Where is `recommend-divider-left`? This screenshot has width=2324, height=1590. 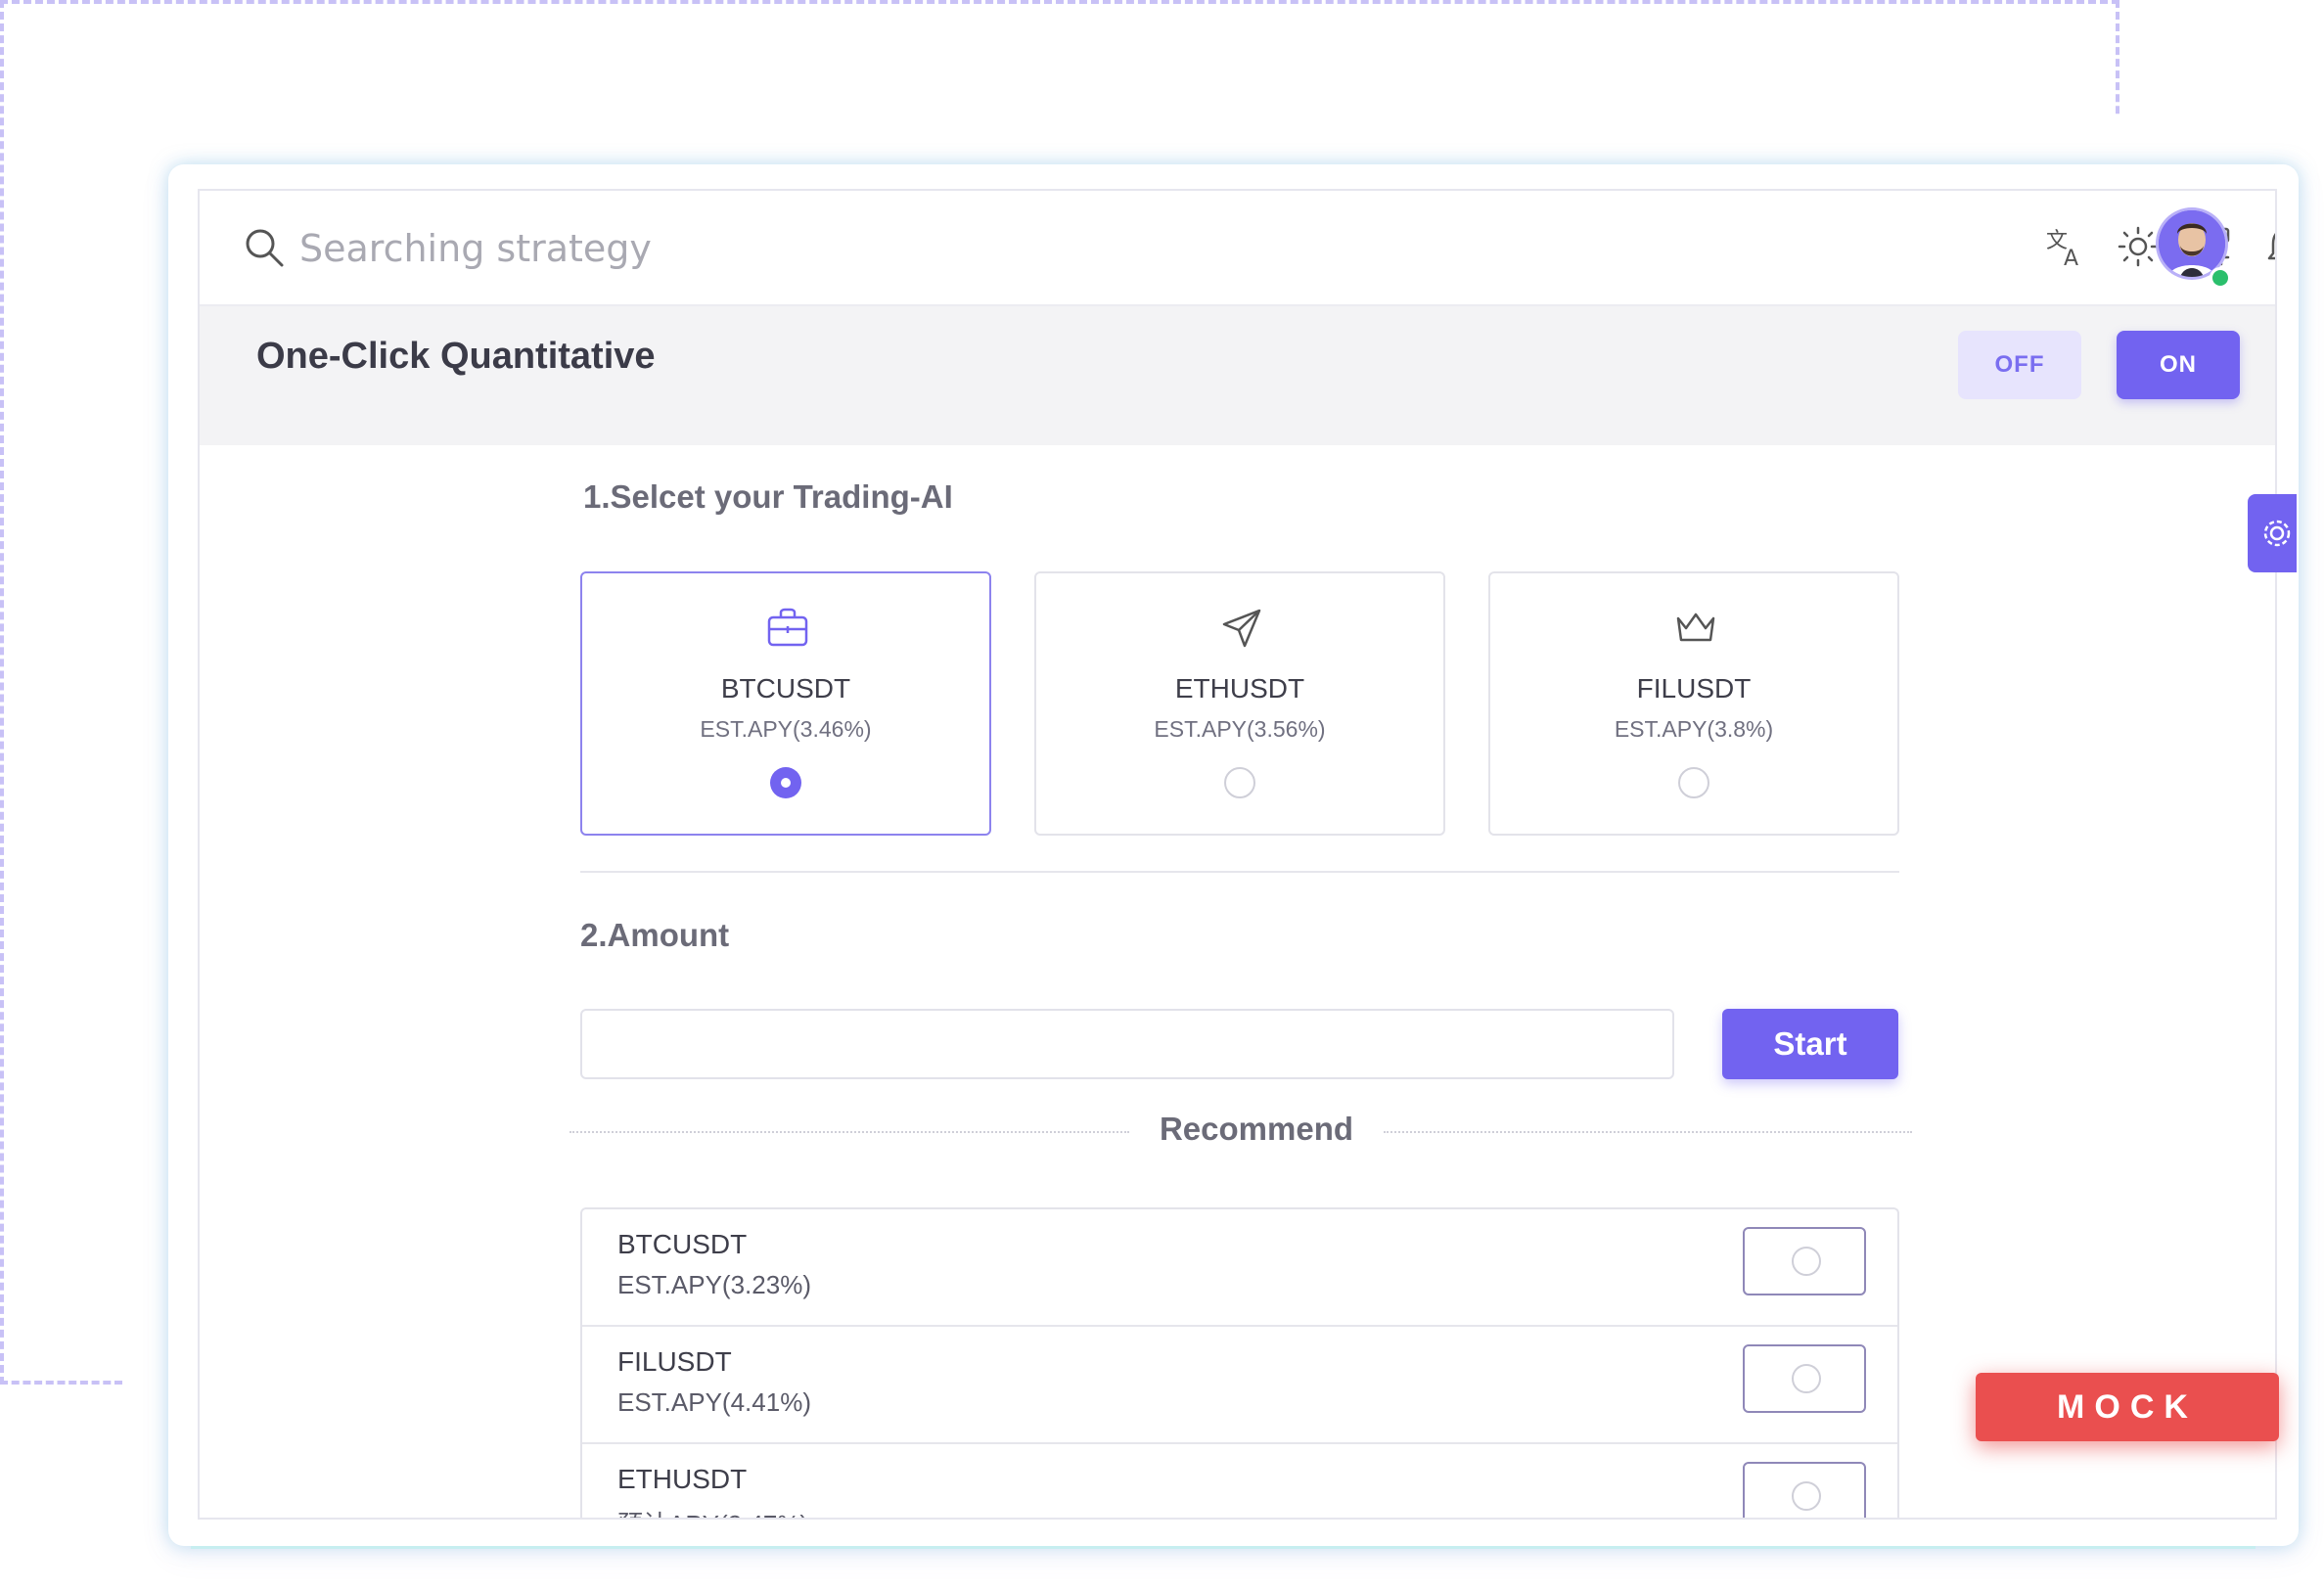
recommend-divider-left is located at coordinates (850, 1132).